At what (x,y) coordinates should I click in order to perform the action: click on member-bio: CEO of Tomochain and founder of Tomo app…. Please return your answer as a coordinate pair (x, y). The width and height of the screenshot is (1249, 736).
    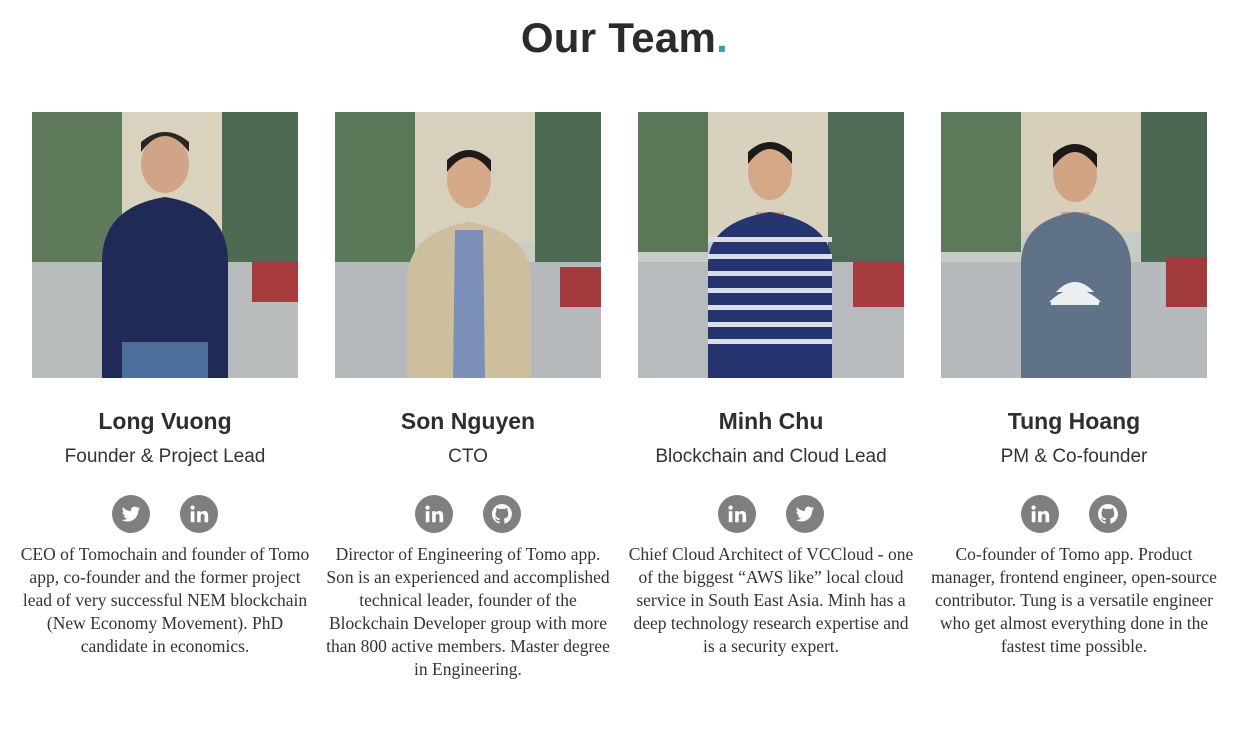
    Looking at the image, I should click on (165, 600).